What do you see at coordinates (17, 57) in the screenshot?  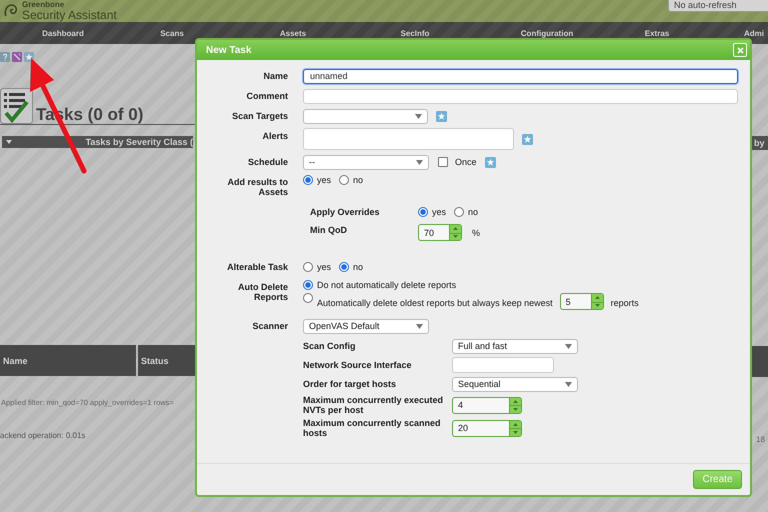 I see `wand-icon` at bounding box center [17, 57].